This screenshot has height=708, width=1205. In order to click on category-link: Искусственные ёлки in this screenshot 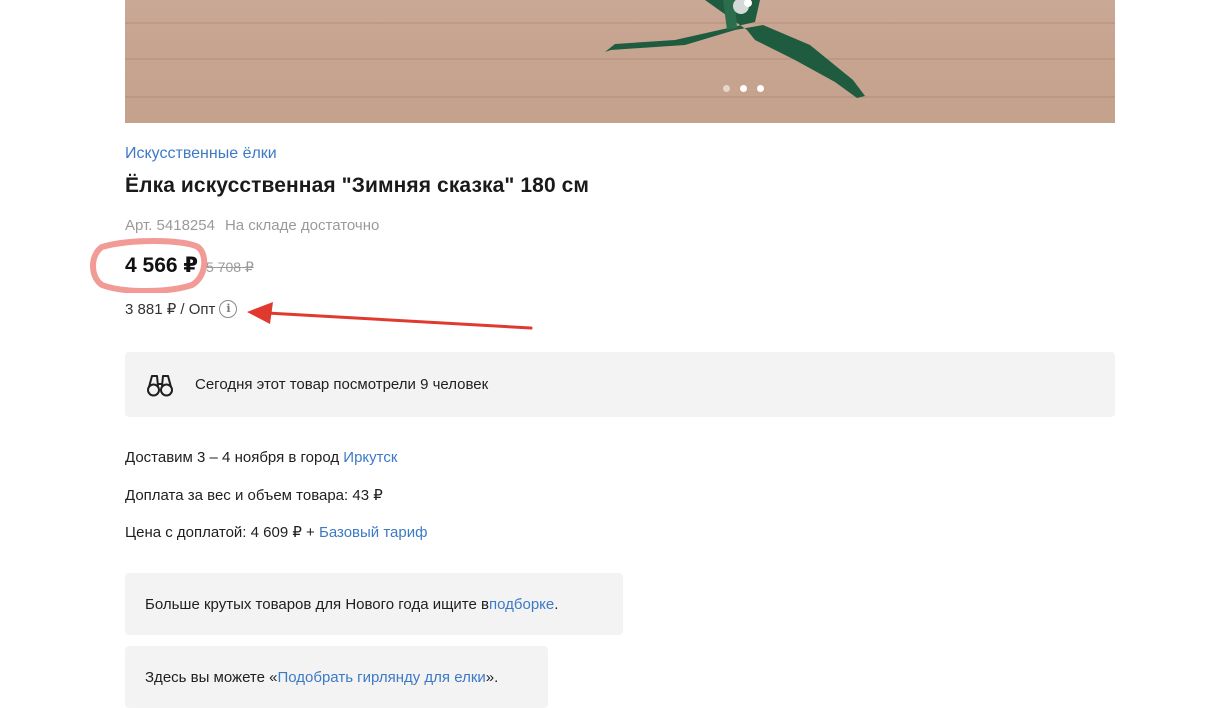, I will do `click(201, 154)`.